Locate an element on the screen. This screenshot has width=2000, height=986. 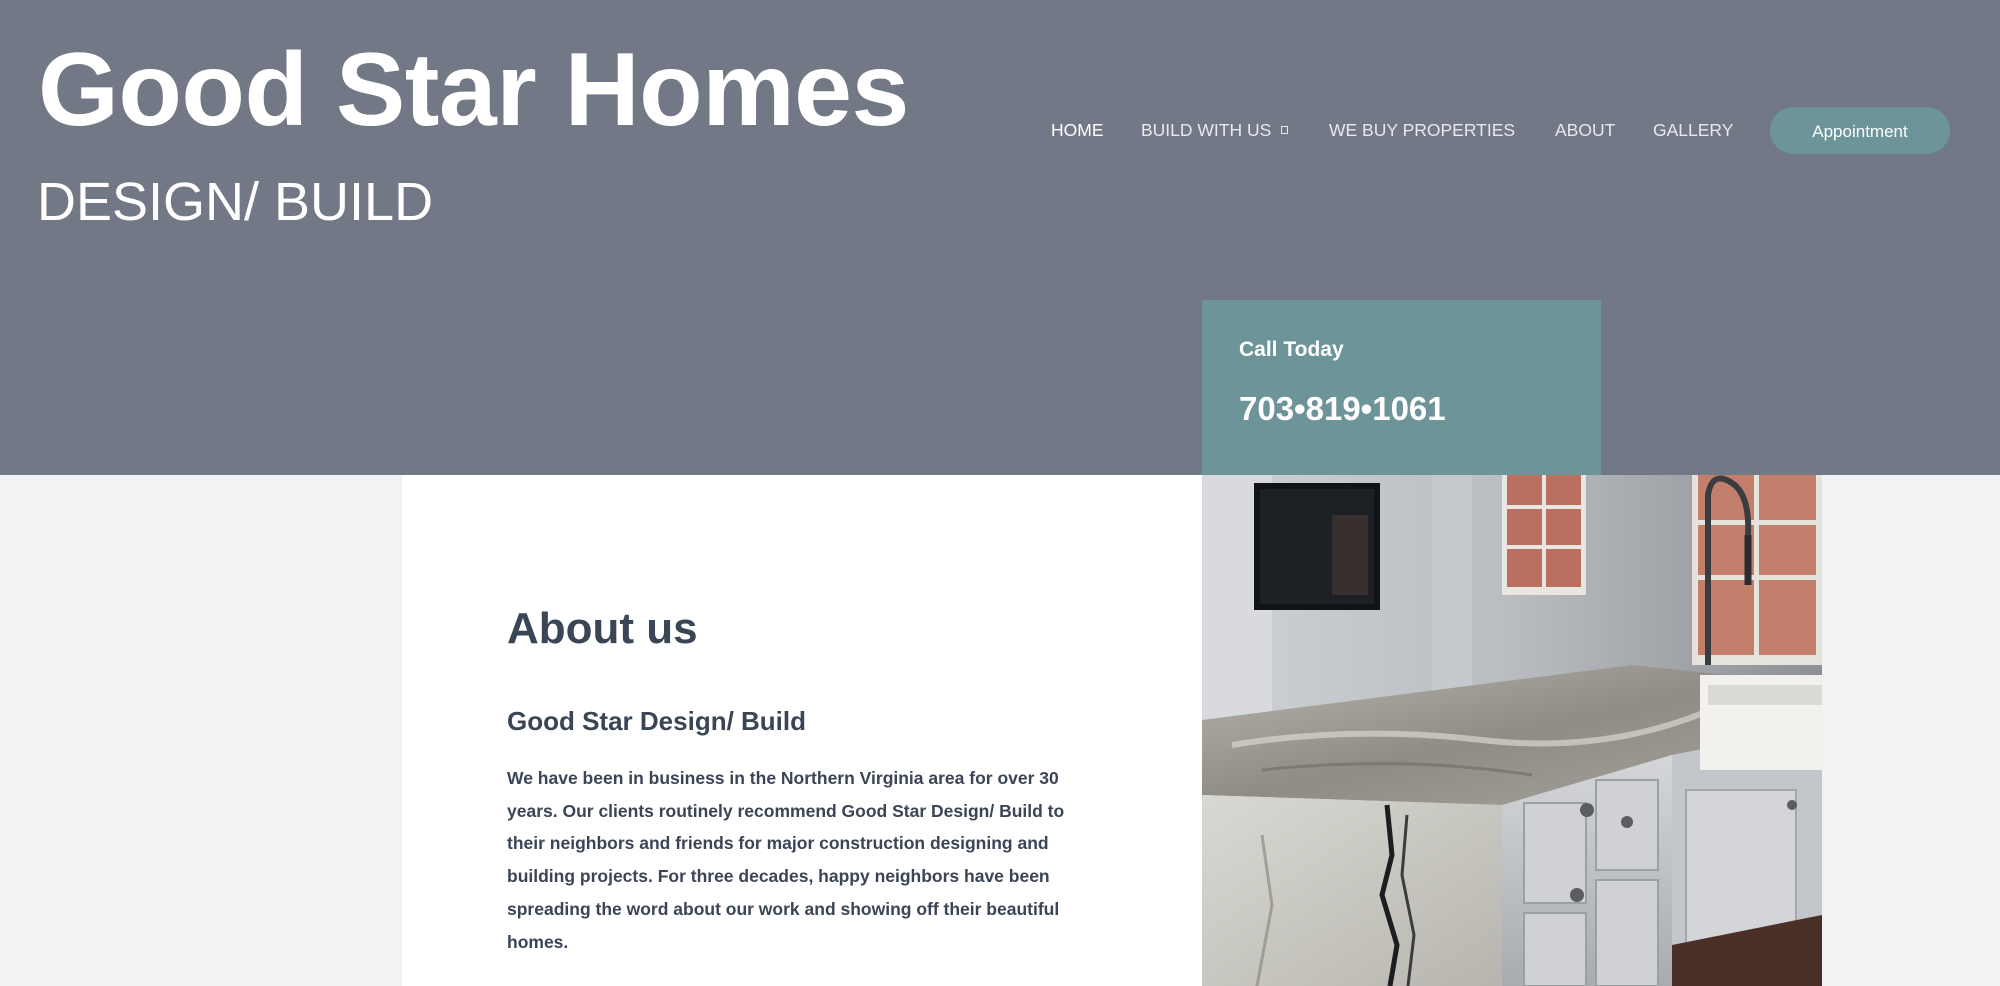
chevron-down-icon is located at coordinates (1285, 130).